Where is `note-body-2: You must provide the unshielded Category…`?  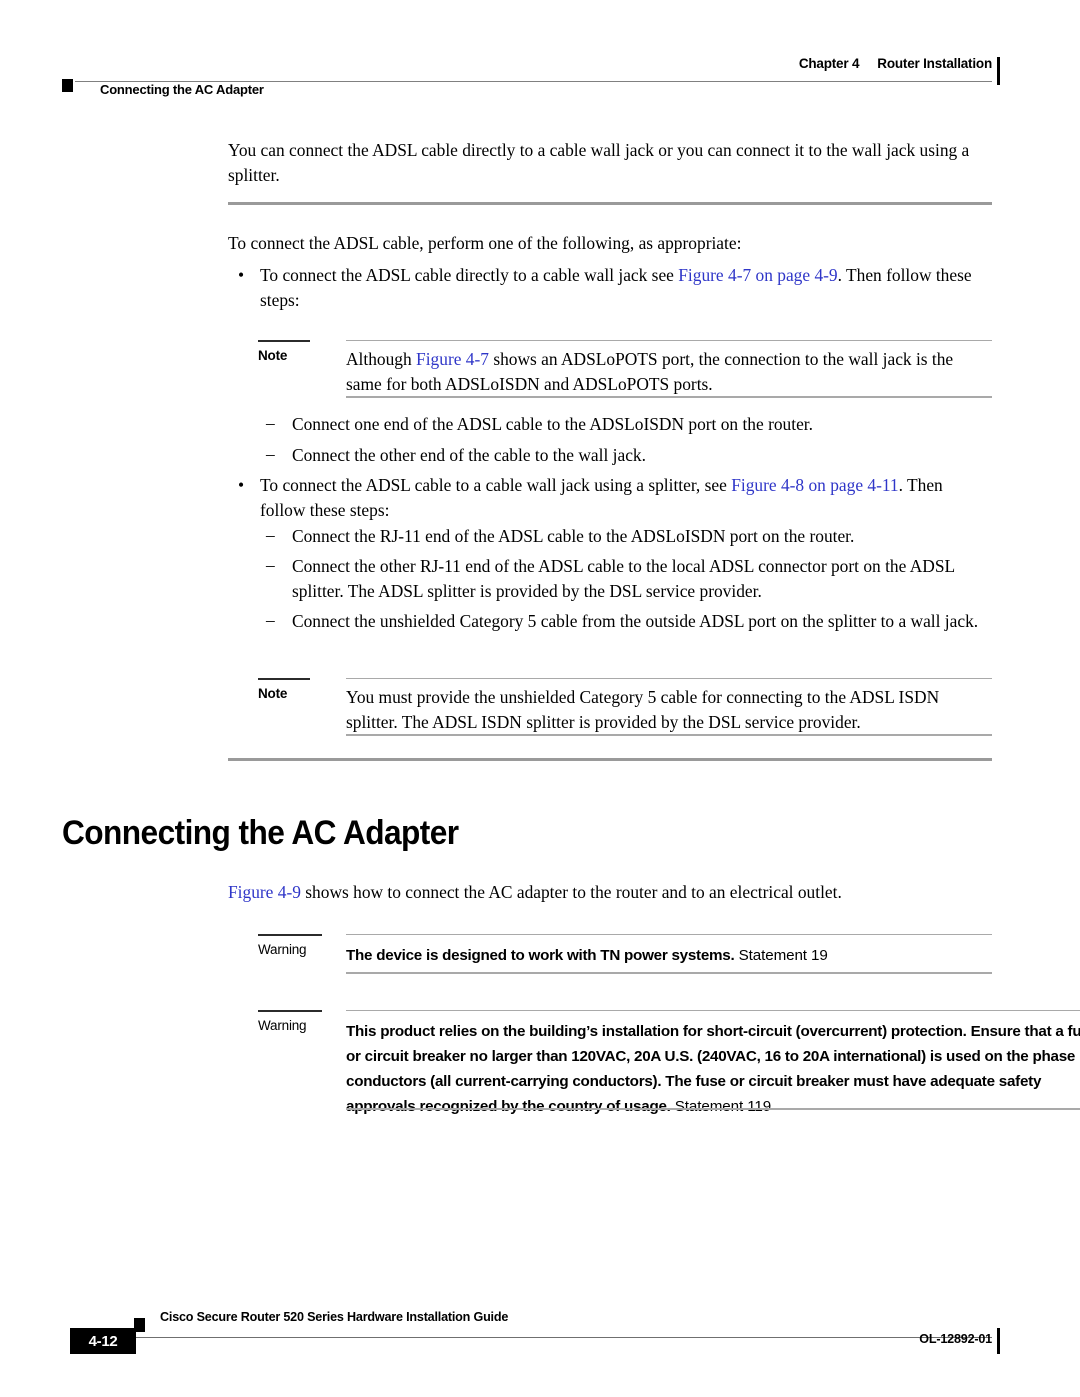
note-body-2: You must provide the unshielded Category… is located at coordinates (643, 709).